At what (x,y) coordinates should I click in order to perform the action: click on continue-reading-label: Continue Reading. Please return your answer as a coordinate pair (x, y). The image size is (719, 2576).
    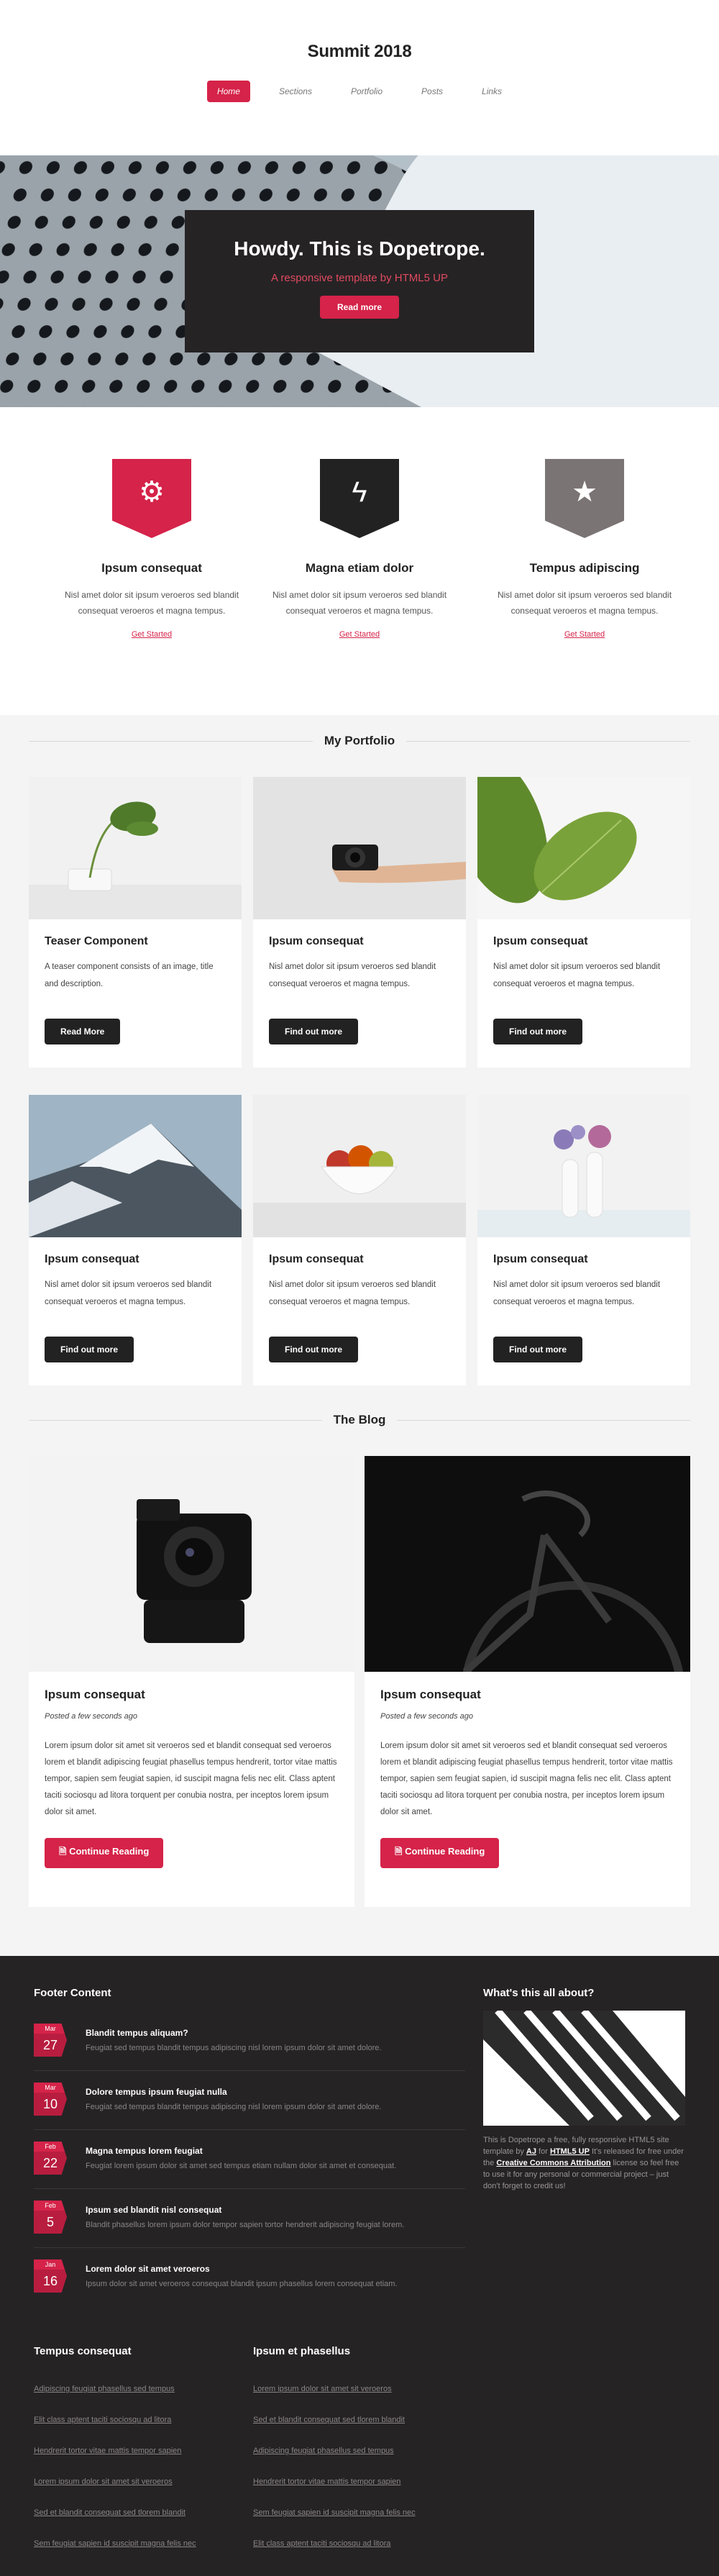
    Looking at the image, I should click on (445, 1851).